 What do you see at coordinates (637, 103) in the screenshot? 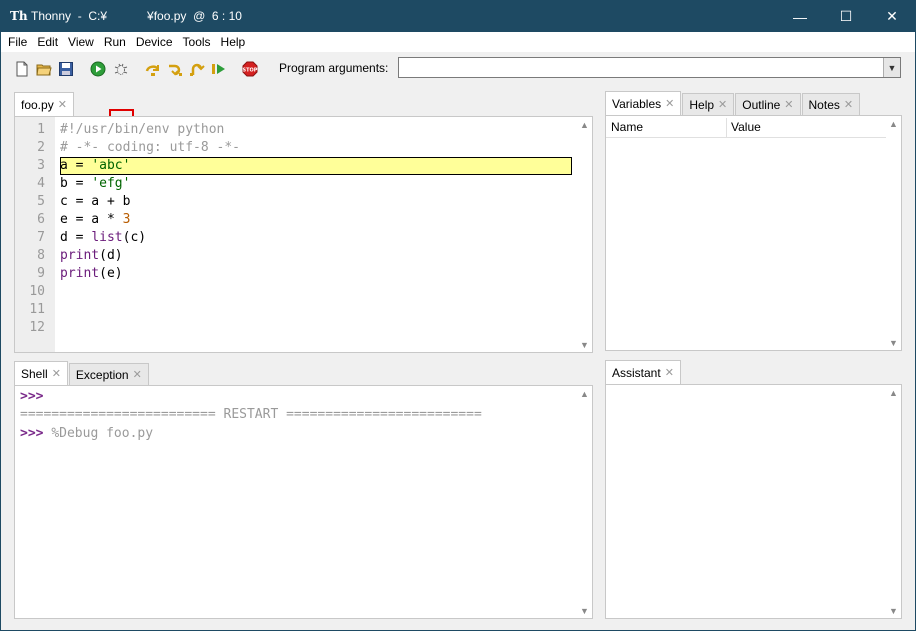
I see `tab-label: Variables` at bounding box center [637, 103].